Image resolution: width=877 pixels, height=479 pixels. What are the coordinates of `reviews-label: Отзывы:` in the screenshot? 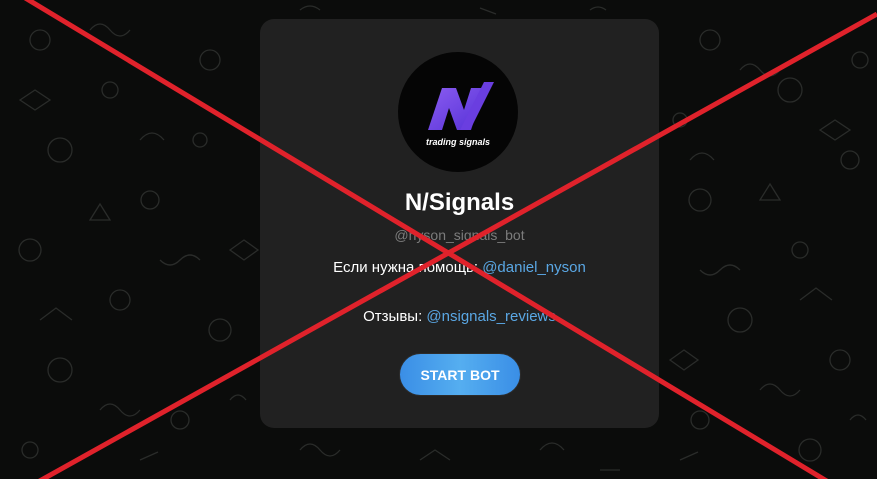 It's located at (393, 316).